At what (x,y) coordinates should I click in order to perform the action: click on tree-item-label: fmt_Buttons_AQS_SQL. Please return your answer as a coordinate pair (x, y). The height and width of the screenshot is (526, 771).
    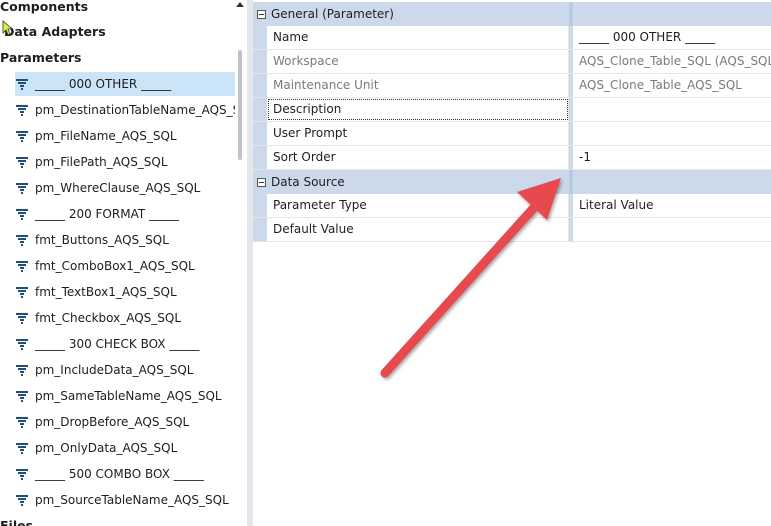
    Looking at the image, I should click on (102, 240).